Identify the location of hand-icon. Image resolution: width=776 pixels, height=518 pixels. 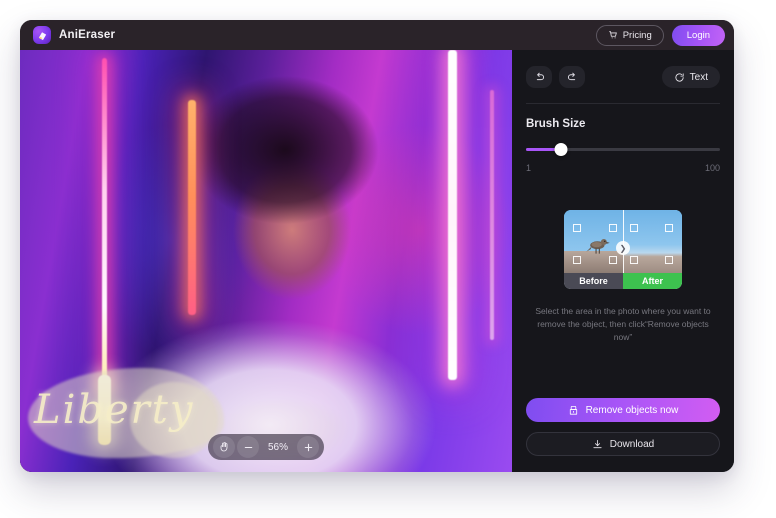
(224, 447).